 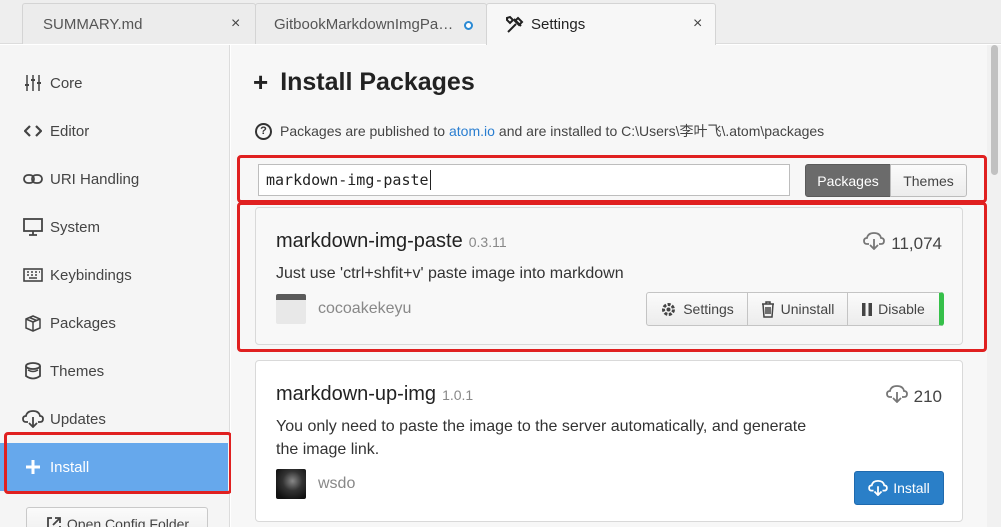 What do you see at coordinates (93, 24) in the screenshot?
I see `tab-title: SUMMARY.md` at bounding box center [93, 24].